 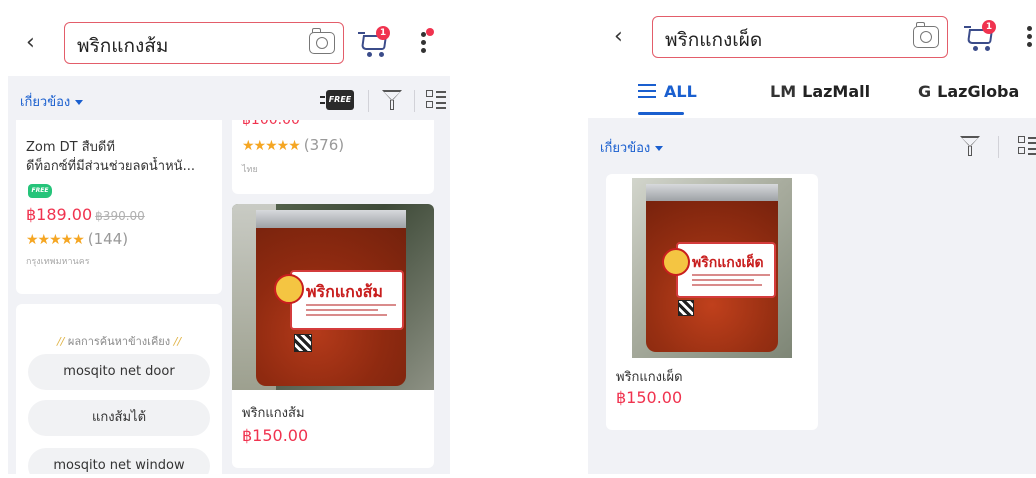 What do you see at coordinates (820, 91) in the screenshot?
I see `tab-lazmall: LM LazMall` at bounding box center [820, 91].